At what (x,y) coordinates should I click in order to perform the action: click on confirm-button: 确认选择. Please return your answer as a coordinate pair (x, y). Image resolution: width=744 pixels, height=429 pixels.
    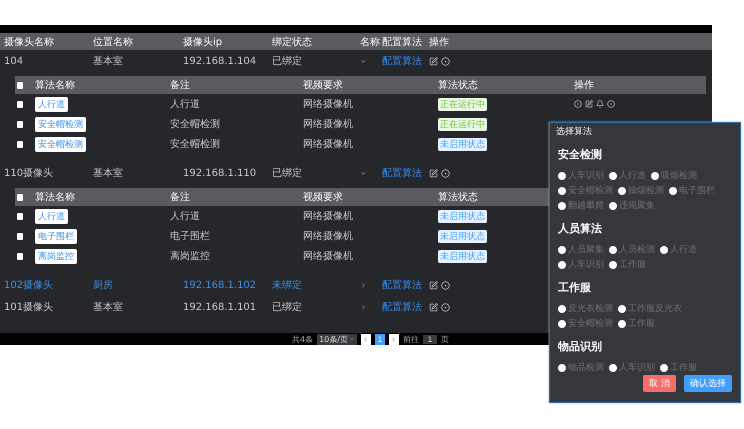
    Looking at the image, I should click on (708, 383).